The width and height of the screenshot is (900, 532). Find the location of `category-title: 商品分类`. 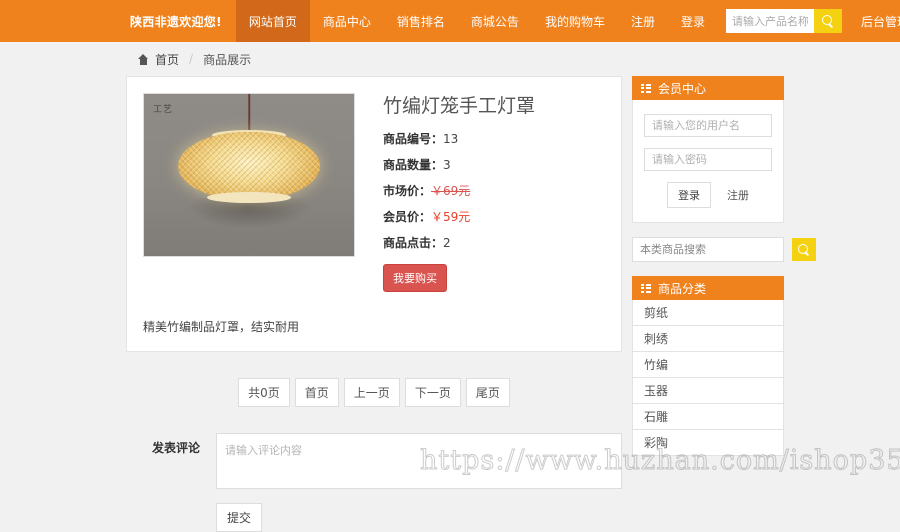

category-title: 商品分类 is located at coordinates (682, 288).